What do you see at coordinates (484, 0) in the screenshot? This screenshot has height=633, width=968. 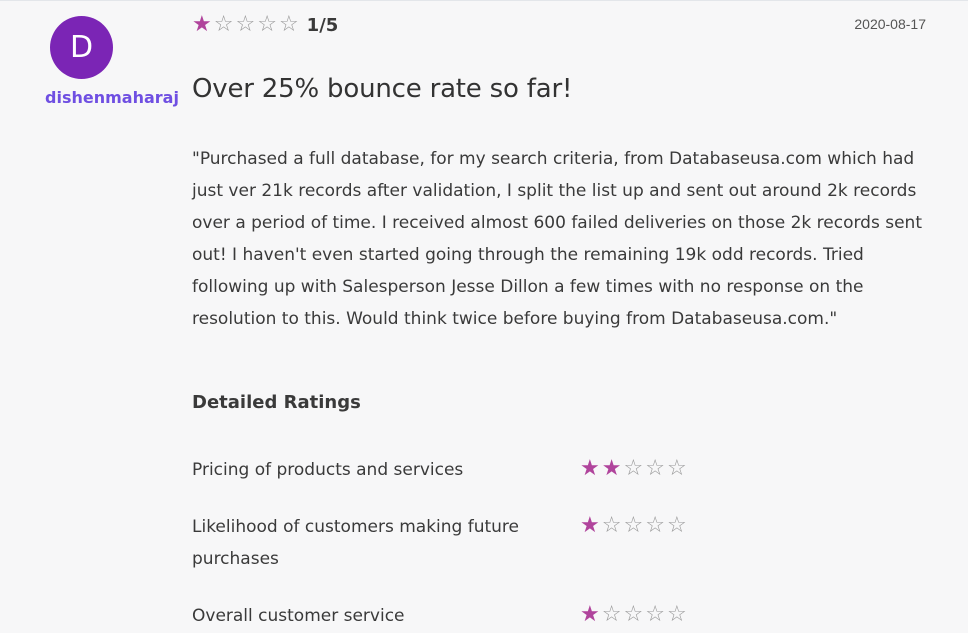 I see `top-divider` at bounding box center [484, 0].